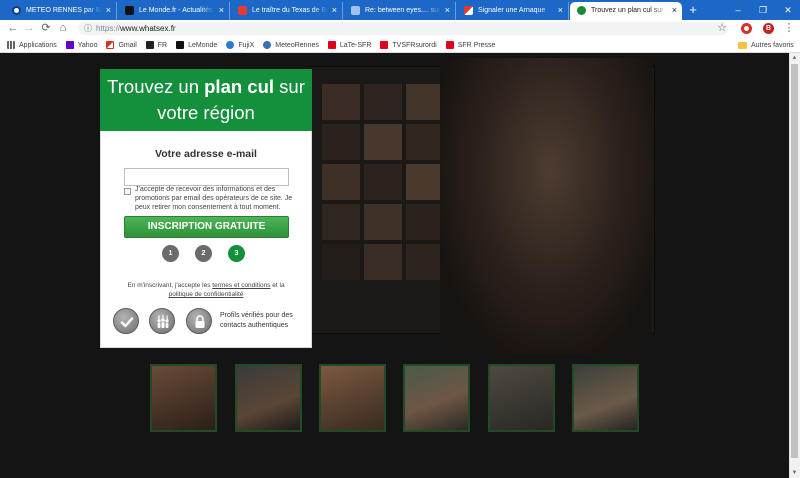 The height and width of the screenshot is (478, 800). Describe the element at coordinates (81, 45) in the screenshot. I see `bookmark-yahoo: Yahoo` at that location.